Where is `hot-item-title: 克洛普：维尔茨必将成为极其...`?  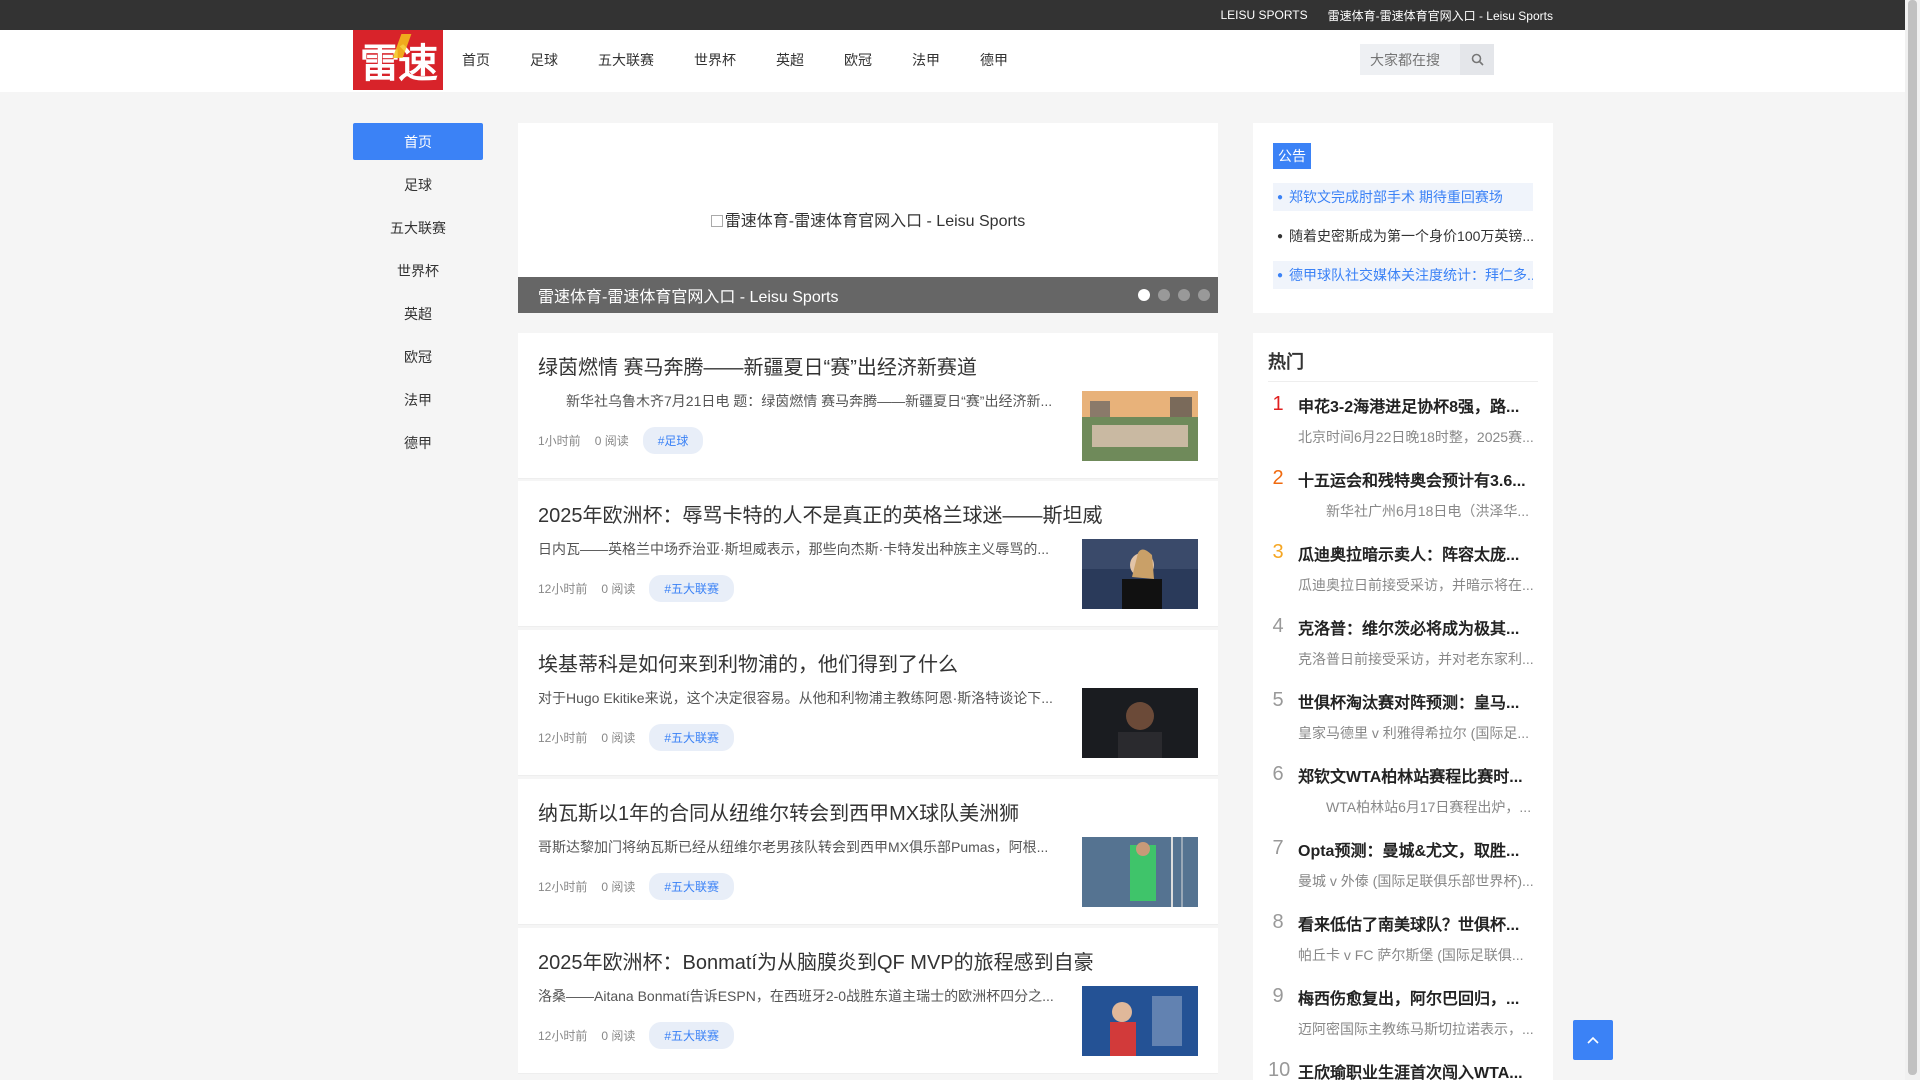 hot-item-title: 克洛普：维尔茨必将成为极其... is located at coordinates (1419, 627).